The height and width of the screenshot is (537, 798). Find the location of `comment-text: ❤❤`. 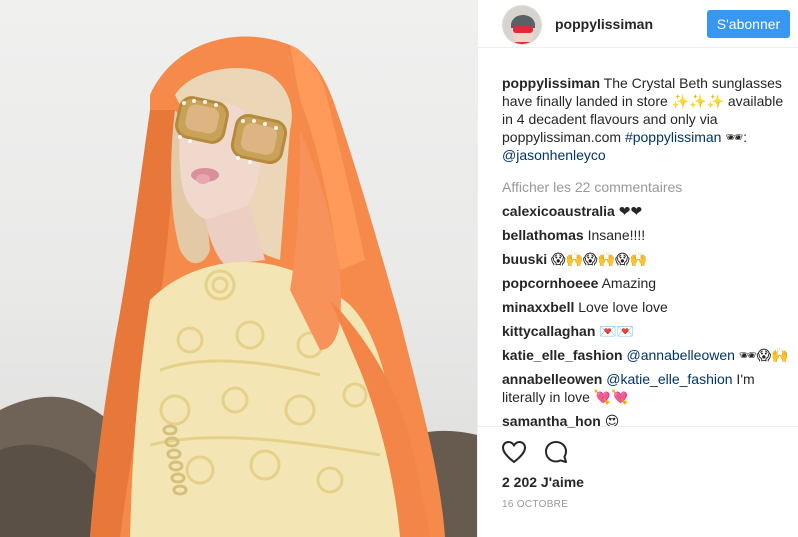

comment-text: ❤❤ is located at coordinates (628, 211).